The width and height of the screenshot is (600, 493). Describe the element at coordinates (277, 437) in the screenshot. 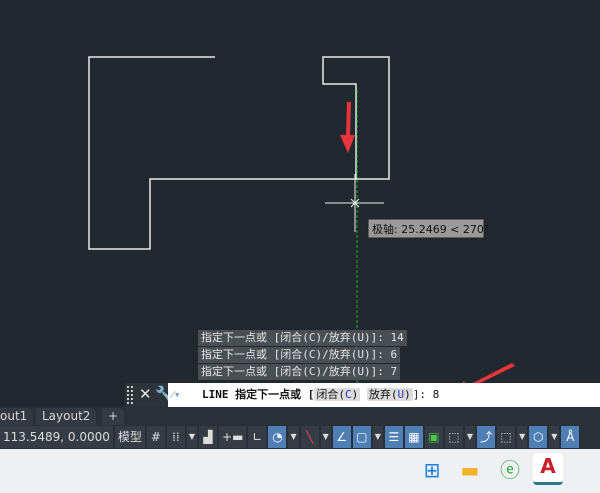

I see `polar-tracking-icon: ◔` at that location.